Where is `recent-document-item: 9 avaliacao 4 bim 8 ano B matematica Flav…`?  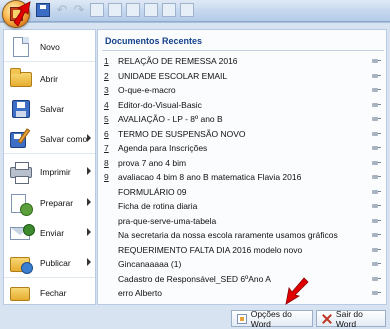
recent-document-item: 9 avaliacao 4 bim 8 ano B matematica Flav… is located at coordinates (242, 177).